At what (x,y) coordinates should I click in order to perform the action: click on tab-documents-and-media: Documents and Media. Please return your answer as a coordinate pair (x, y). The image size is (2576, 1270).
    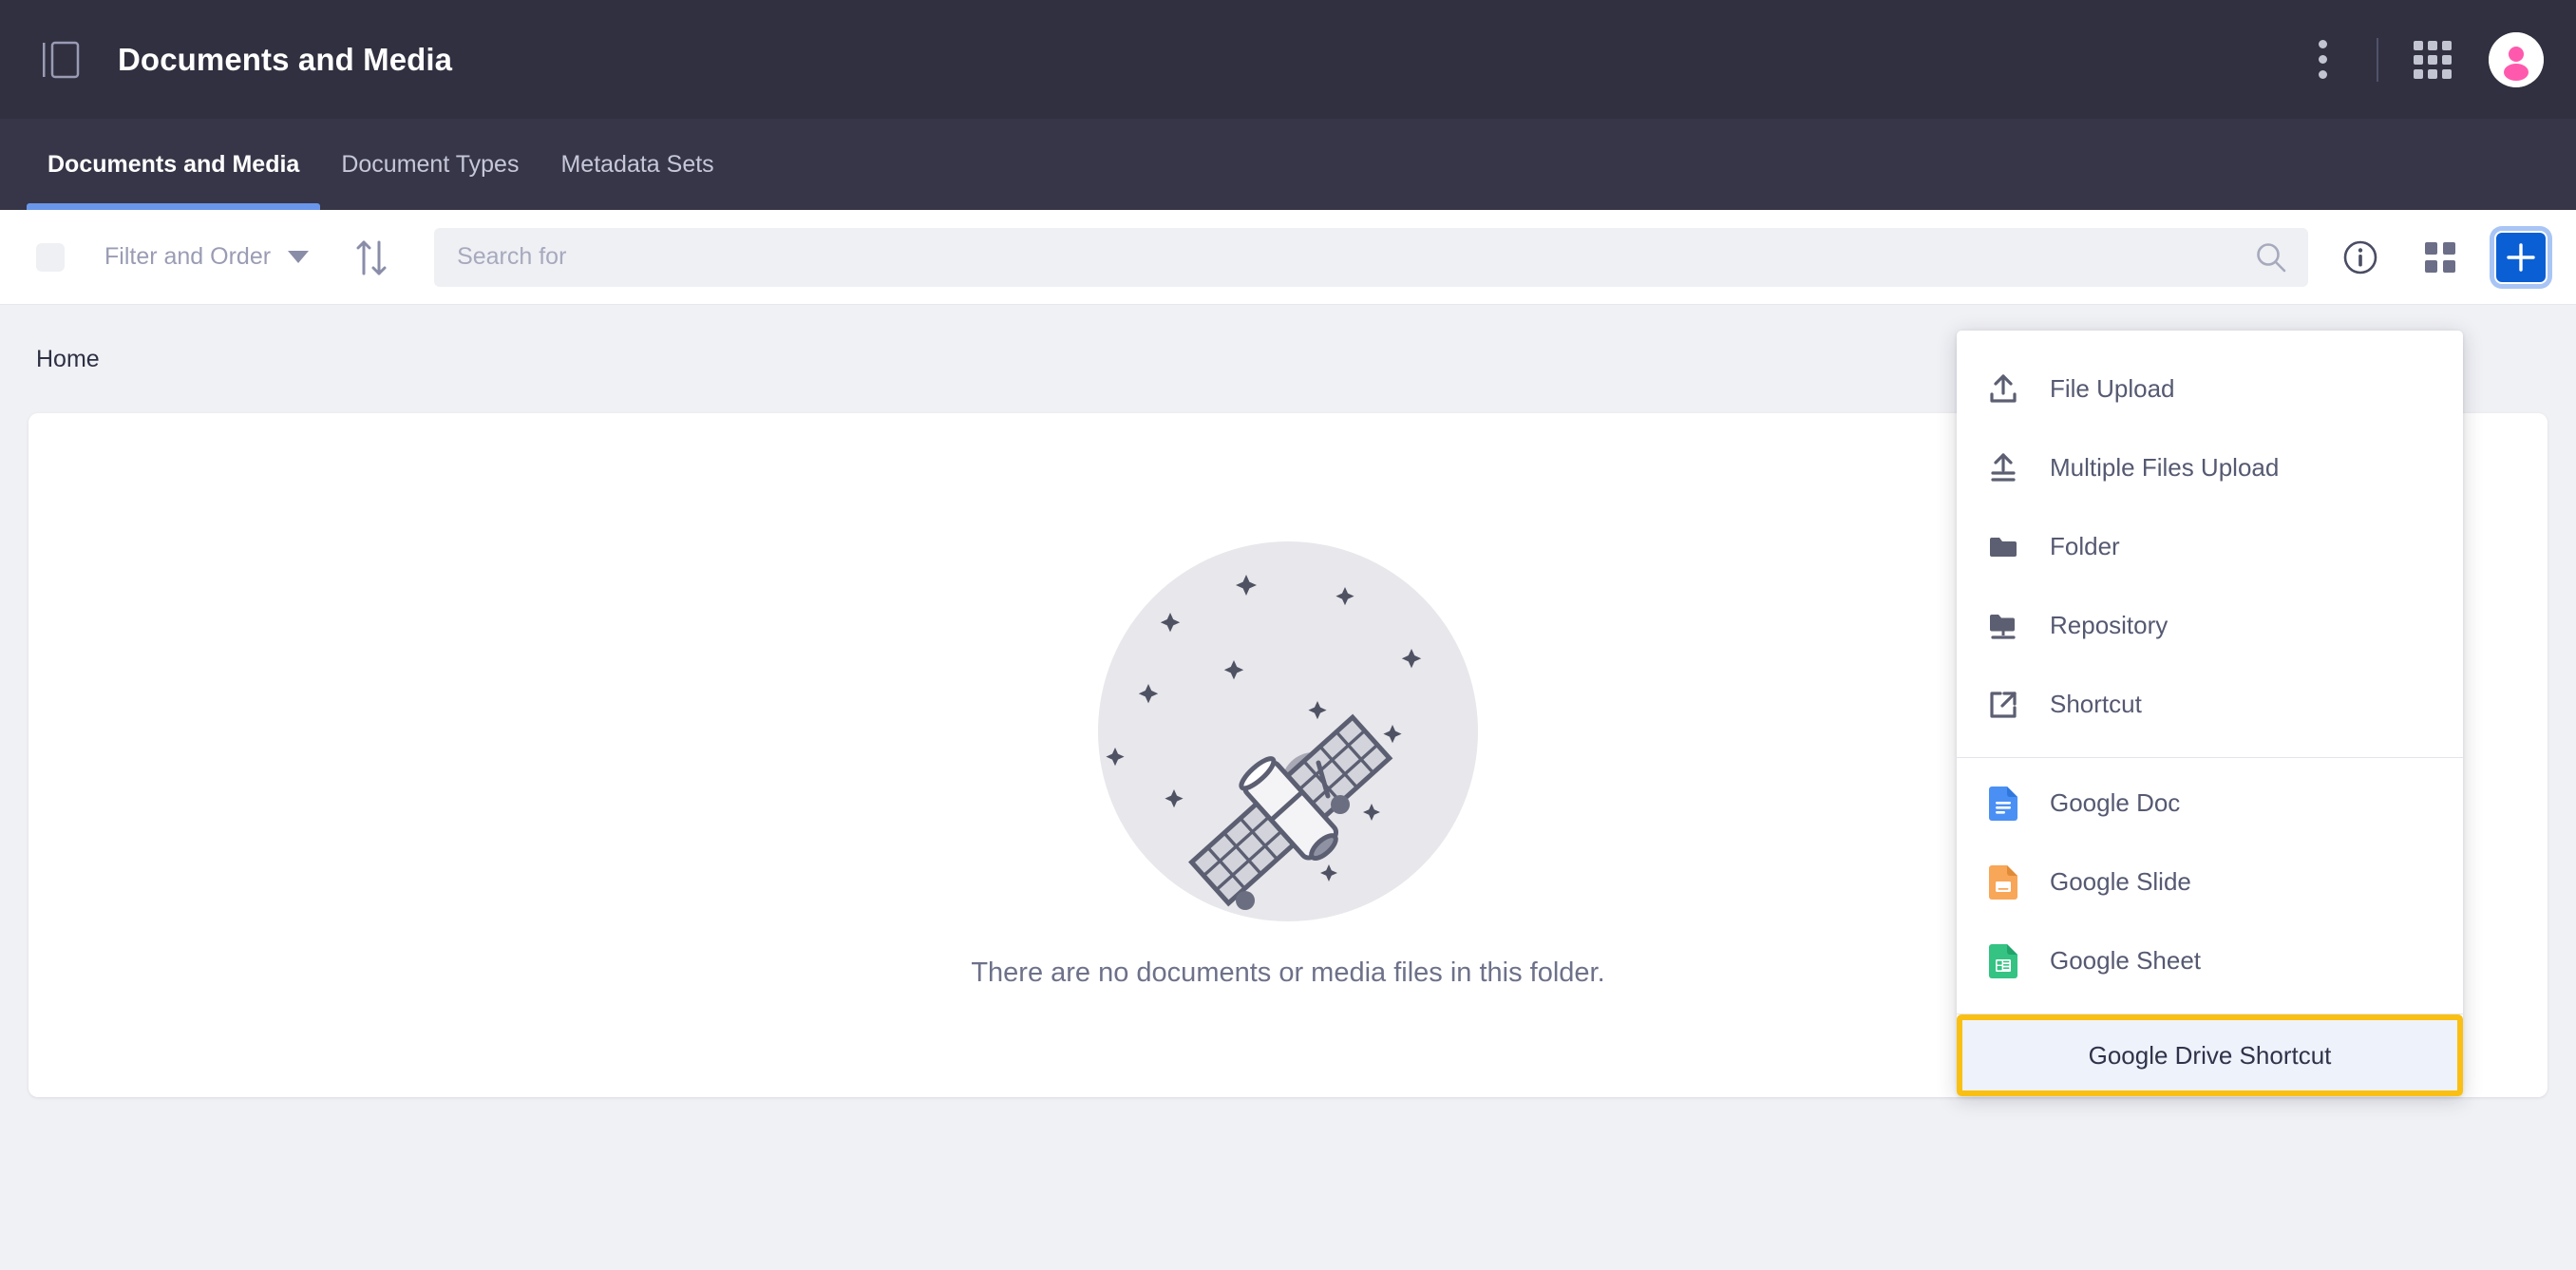
    Looking at the image, I should click on (174, 164).